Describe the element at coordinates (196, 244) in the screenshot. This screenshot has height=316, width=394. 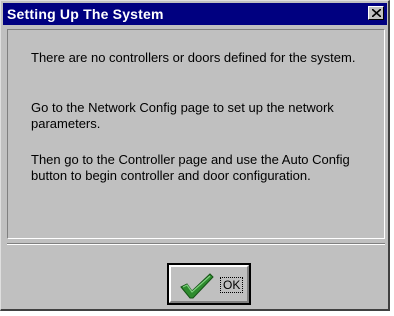
I see `separator` at that location.